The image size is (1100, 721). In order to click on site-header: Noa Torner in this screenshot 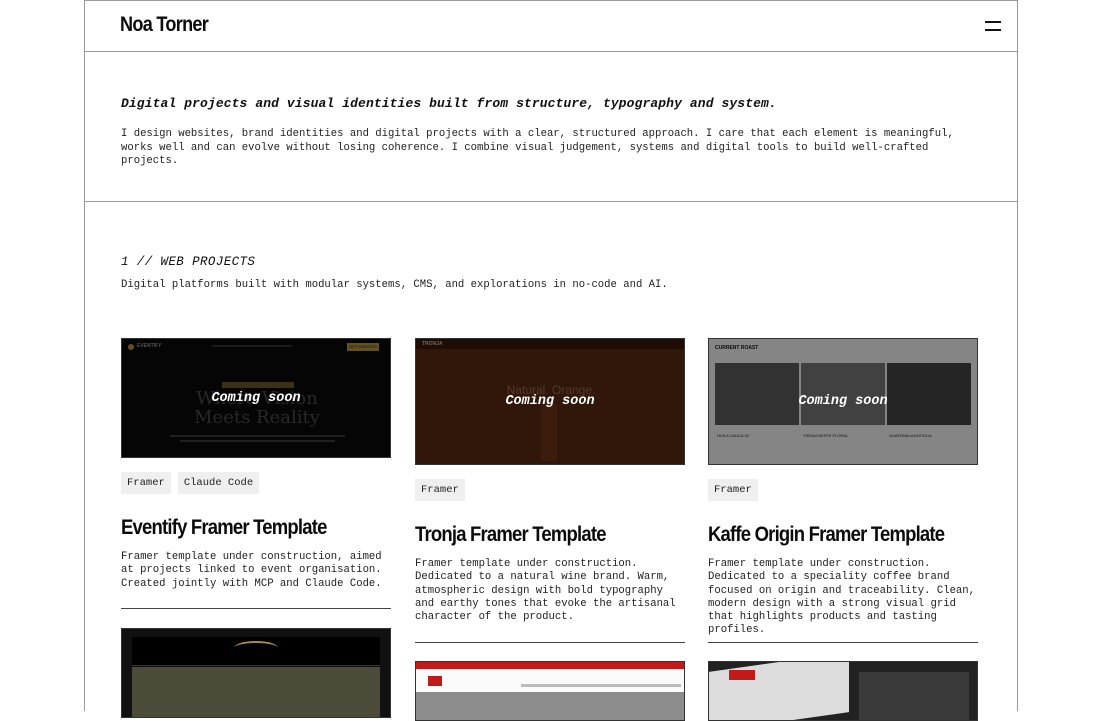, I will do `click(551, 26)`.